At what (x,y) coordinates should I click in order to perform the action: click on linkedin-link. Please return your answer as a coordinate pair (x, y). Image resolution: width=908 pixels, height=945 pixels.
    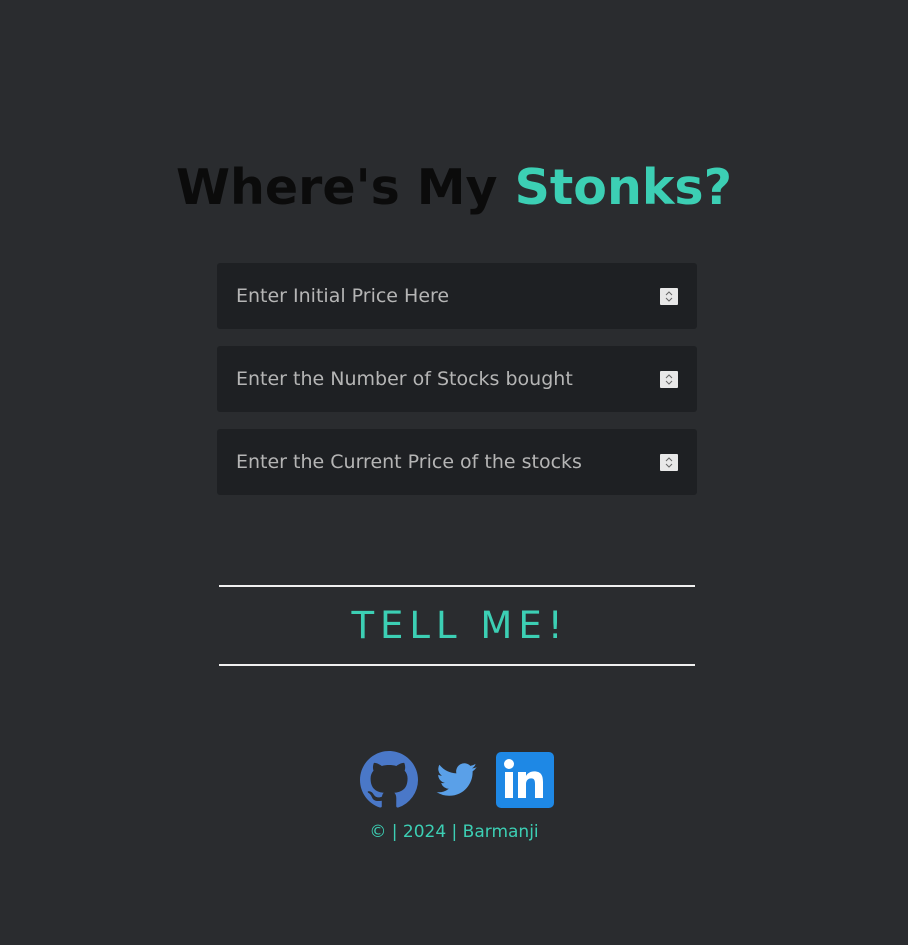
    Looking at the image, I should click on (525, 782).